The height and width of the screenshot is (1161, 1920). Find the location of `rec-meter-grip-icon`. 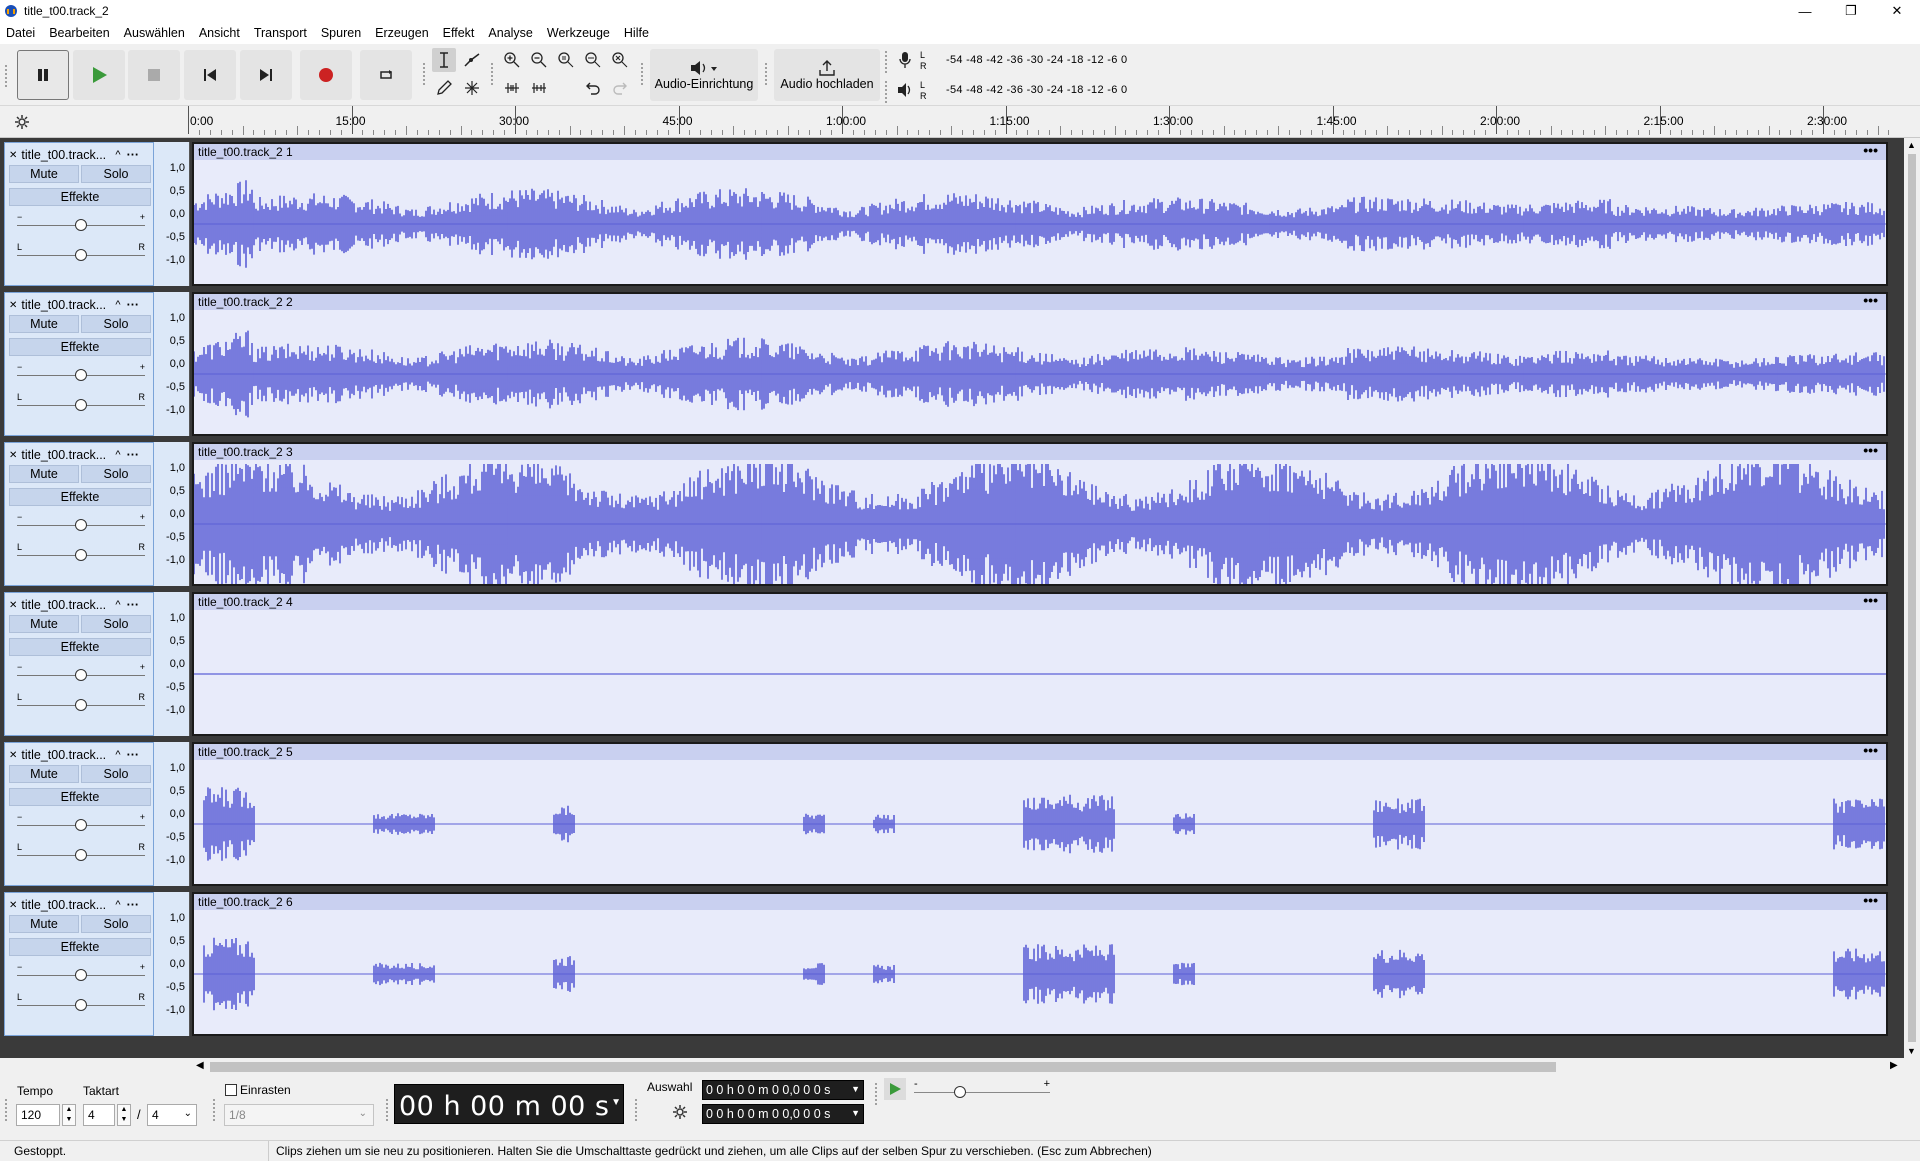

rec-meter-grip-icon is located at coordinates (886, 62).